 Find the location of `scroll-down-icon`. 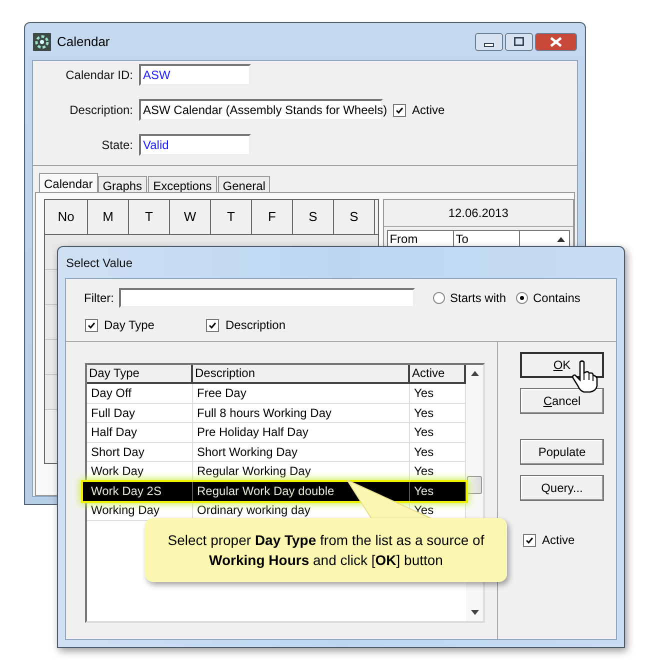

scroll-down-icon is located at coordinates (474, 612).